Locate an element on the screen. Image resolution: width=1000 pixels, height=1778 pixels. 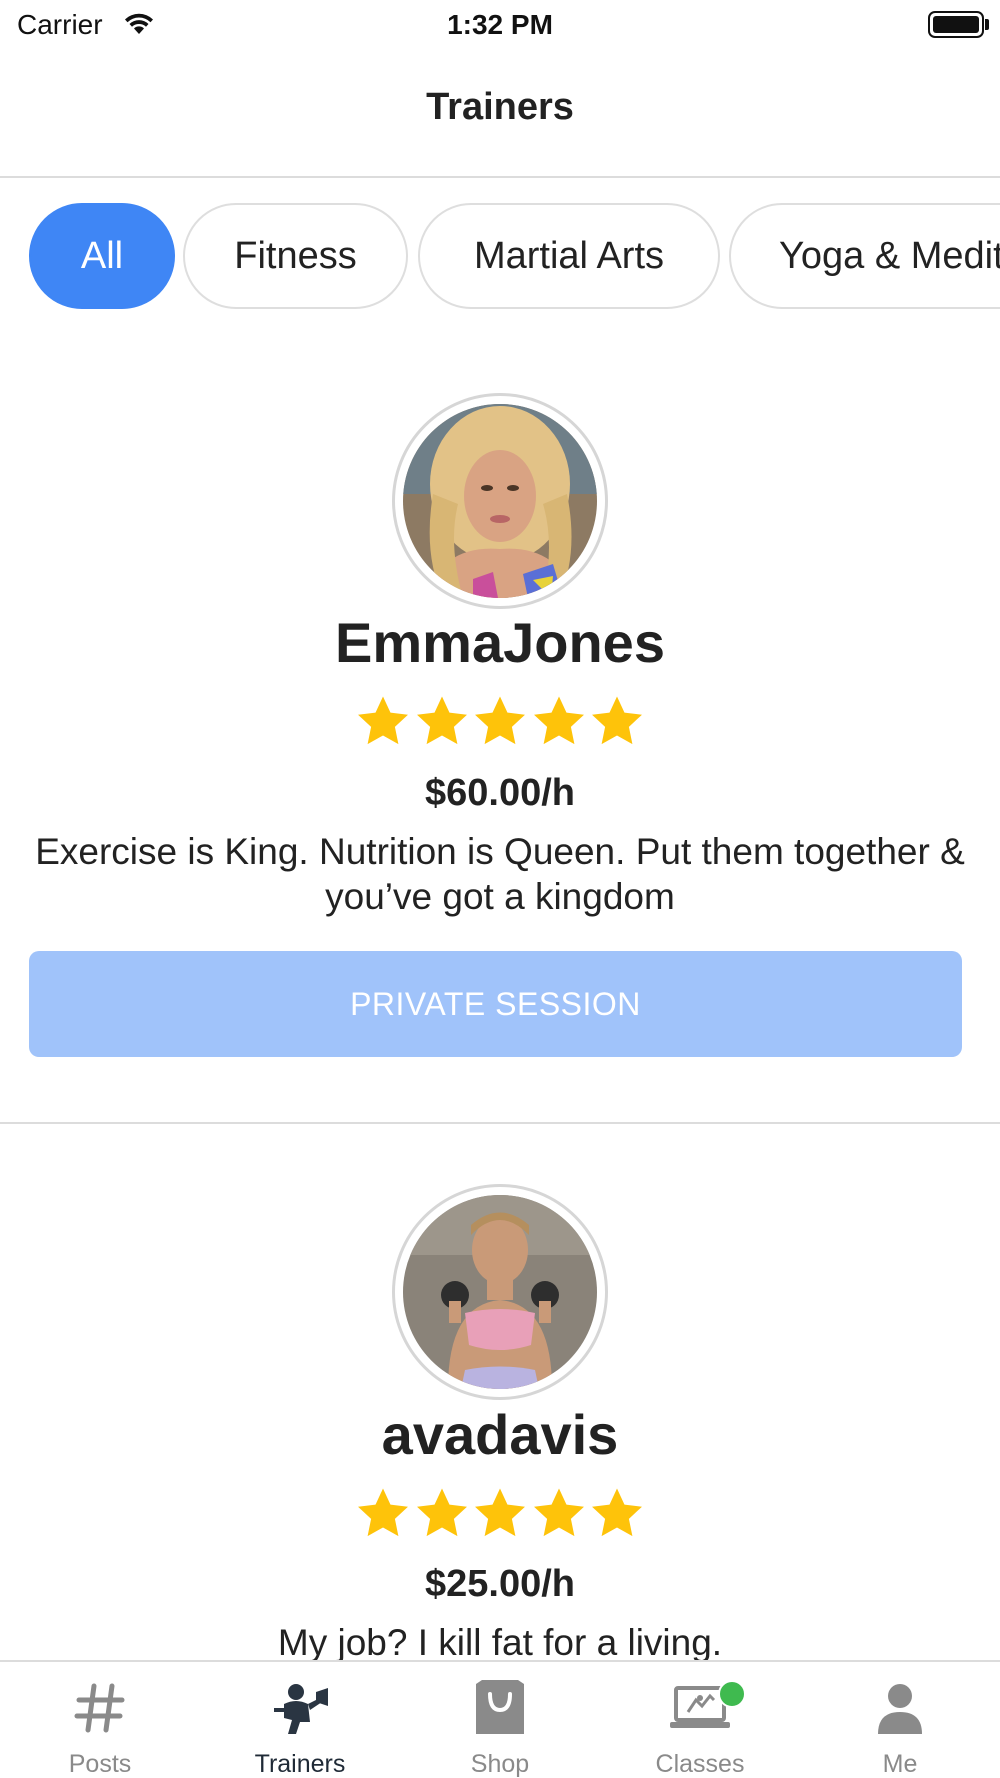
trainer-icon is located at coordinates (301, 1709).